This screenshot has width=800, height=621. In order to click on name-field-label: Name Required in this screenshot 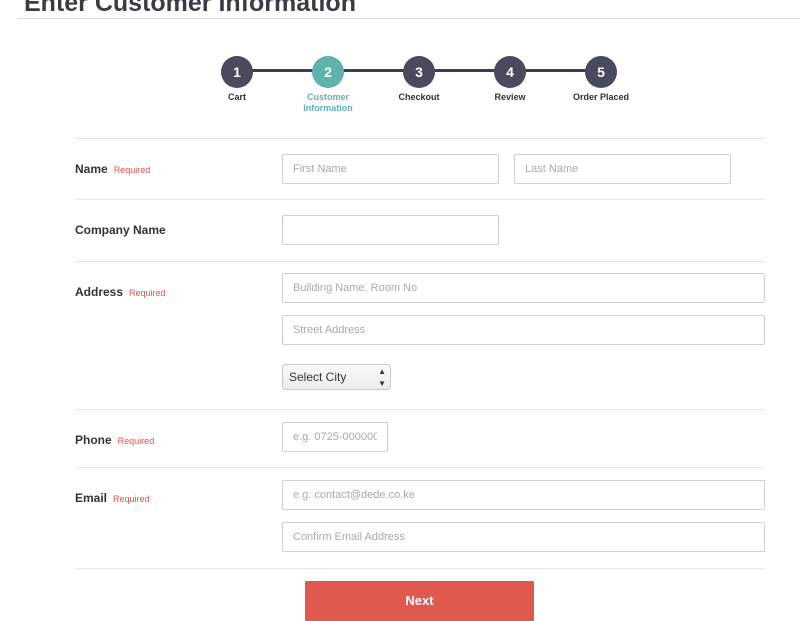, I will do `click(112, 169)`.